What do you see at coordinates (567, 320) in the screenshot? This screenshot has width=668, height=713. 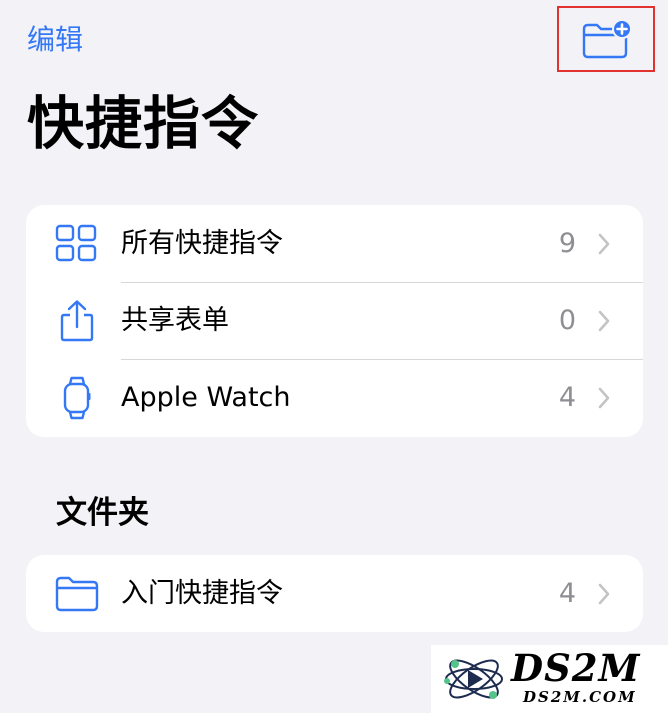 I see `list-item-count: 0` at bounding box center [567, 320].